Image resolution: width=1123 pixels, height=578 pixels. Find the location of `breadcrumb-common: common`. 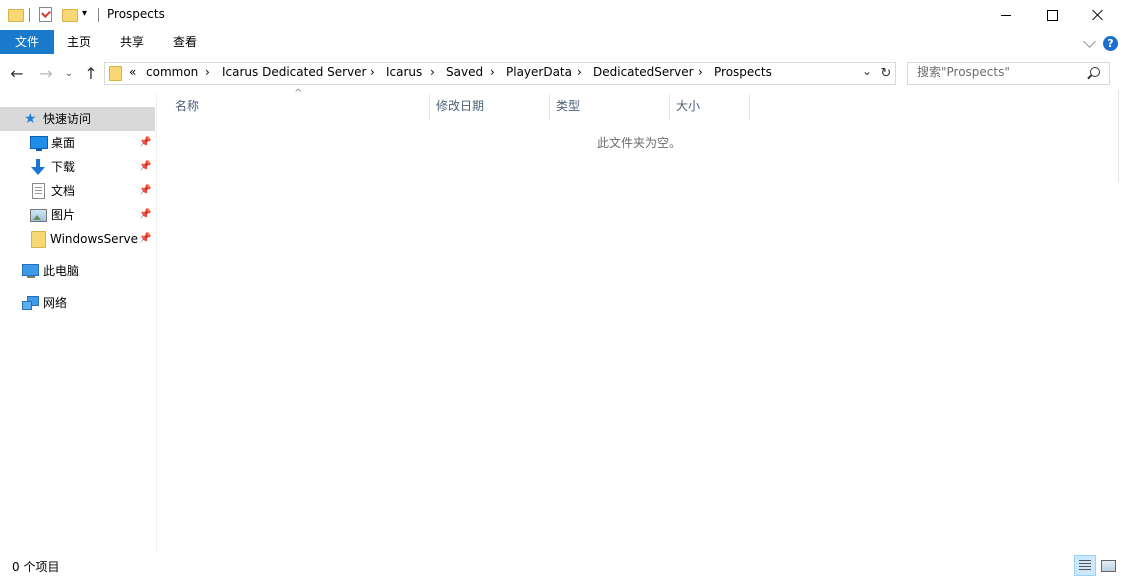

breadcrumb-common: common is located at coordinates (172, 72).